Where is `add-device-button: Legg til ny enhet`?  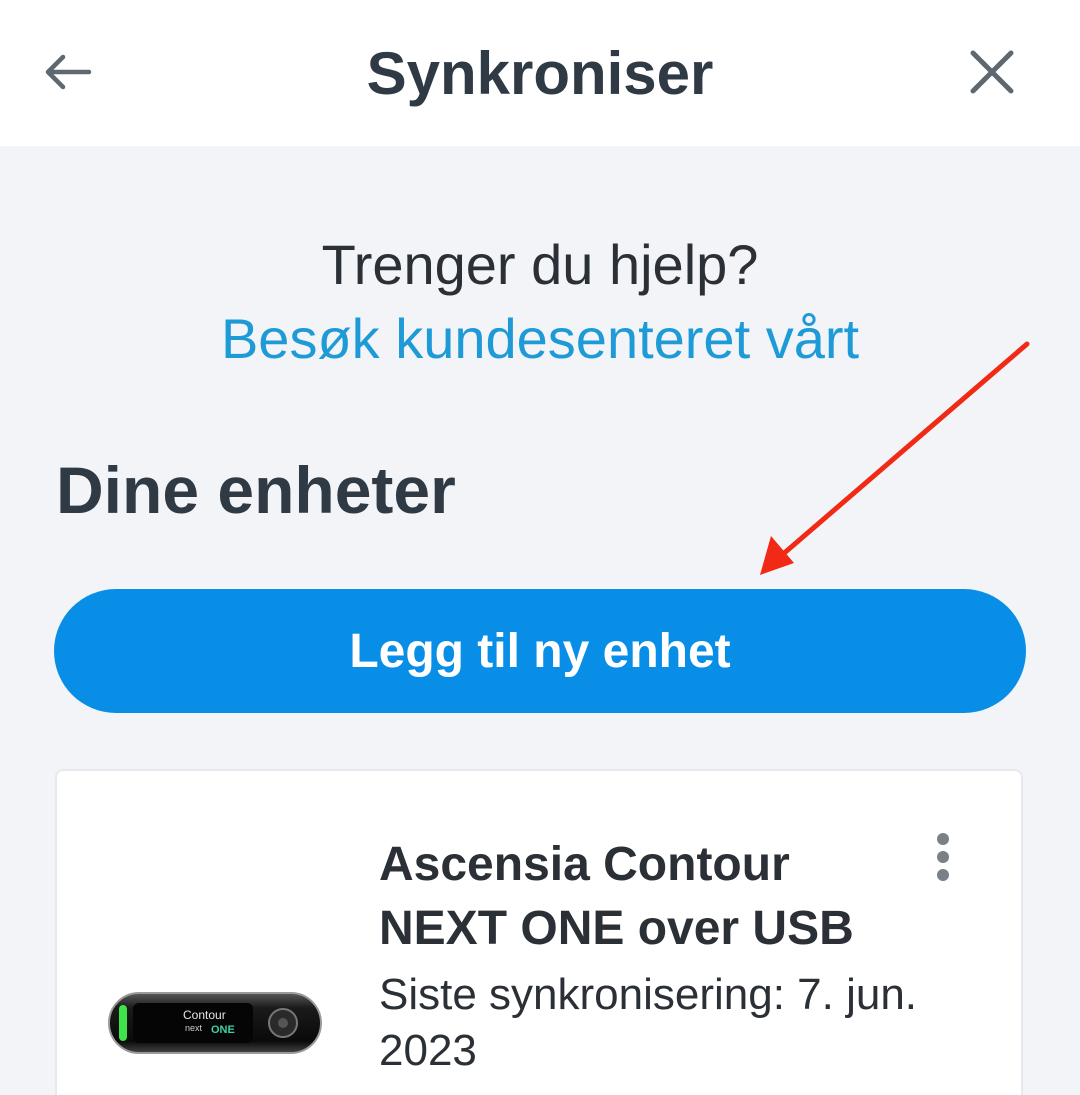 add-device-button: Legg til ny enhet is located at coordinates (540, 651).